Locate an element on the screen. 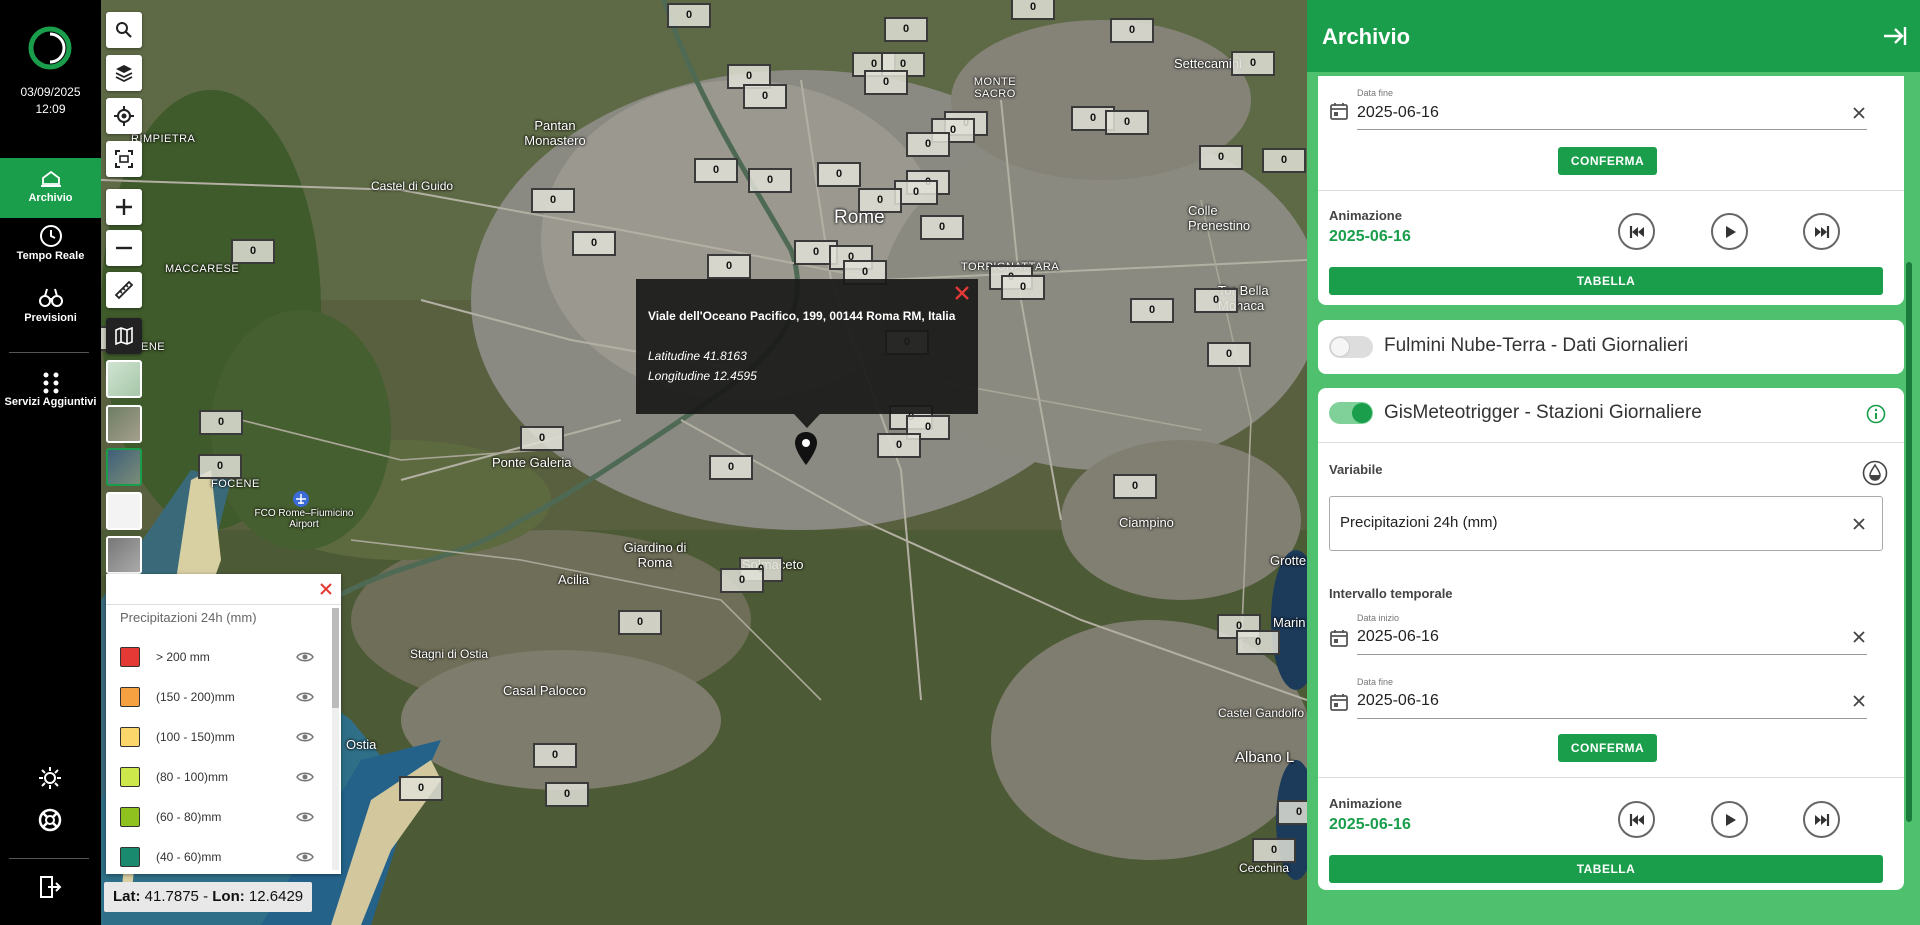 The image size is (1920, 925). layers-button is located at coordinates (124, 73).